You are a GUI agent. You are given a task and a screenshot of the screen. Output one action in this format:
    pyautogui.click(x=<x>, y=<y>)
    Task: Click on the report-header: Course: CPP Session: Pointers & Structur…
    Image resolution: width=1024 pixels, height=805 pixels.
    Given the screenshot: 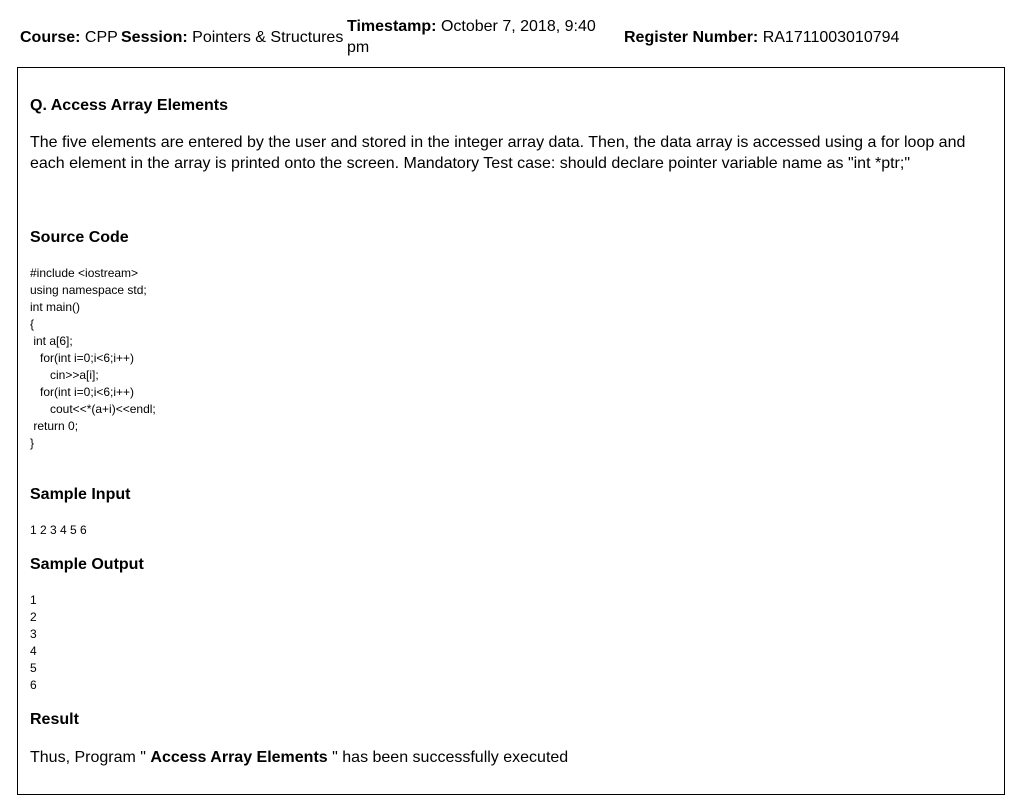 What is the action you would take?
    pyautogui.click(x=512, y=34)
    